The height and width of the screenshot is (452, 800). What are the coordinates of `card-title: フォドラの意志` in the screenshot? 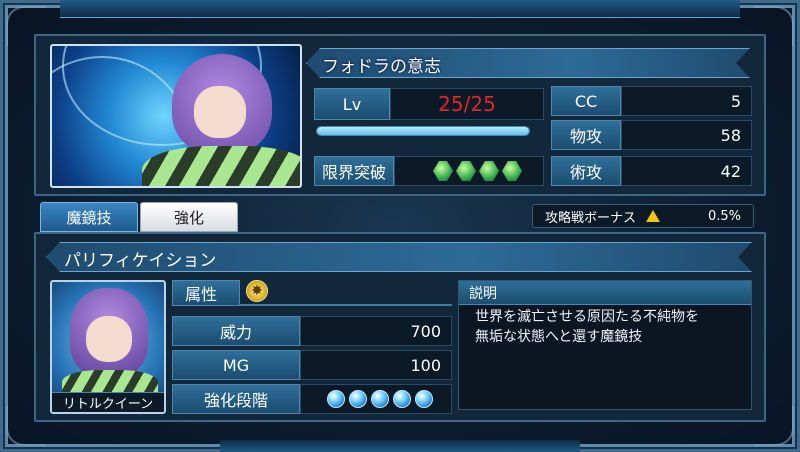 It's located at (381, 67).